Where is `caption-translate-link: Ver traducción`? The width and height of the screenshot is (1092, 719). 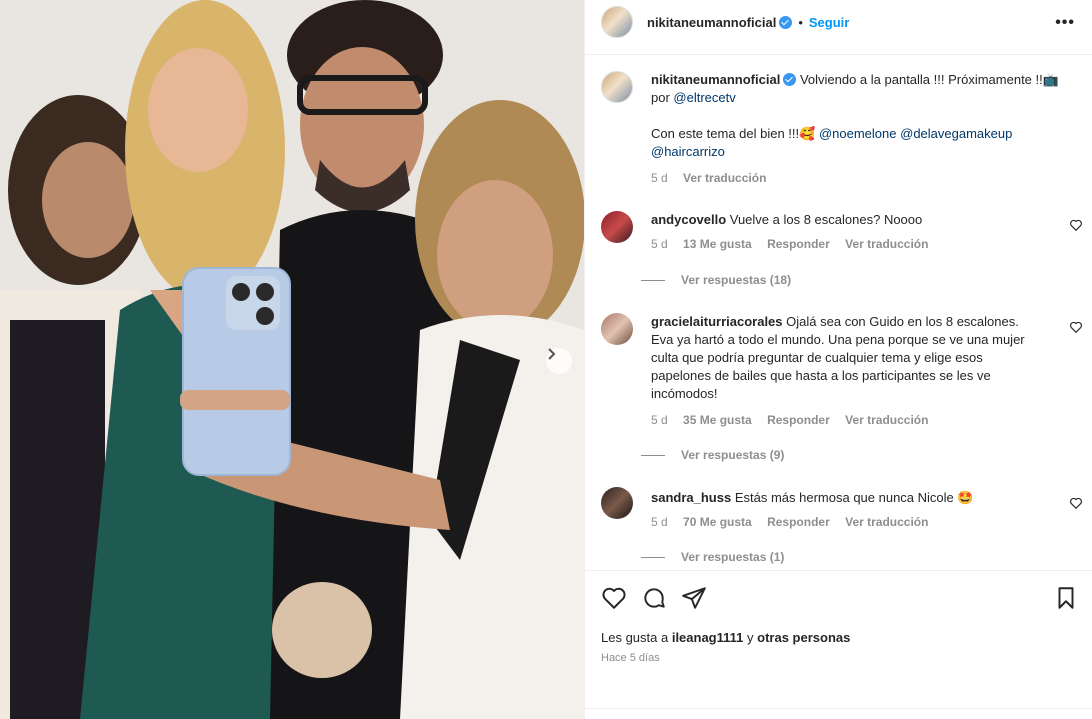
caption-translate-link: Ver traducción is located at coordinates (724, 178).